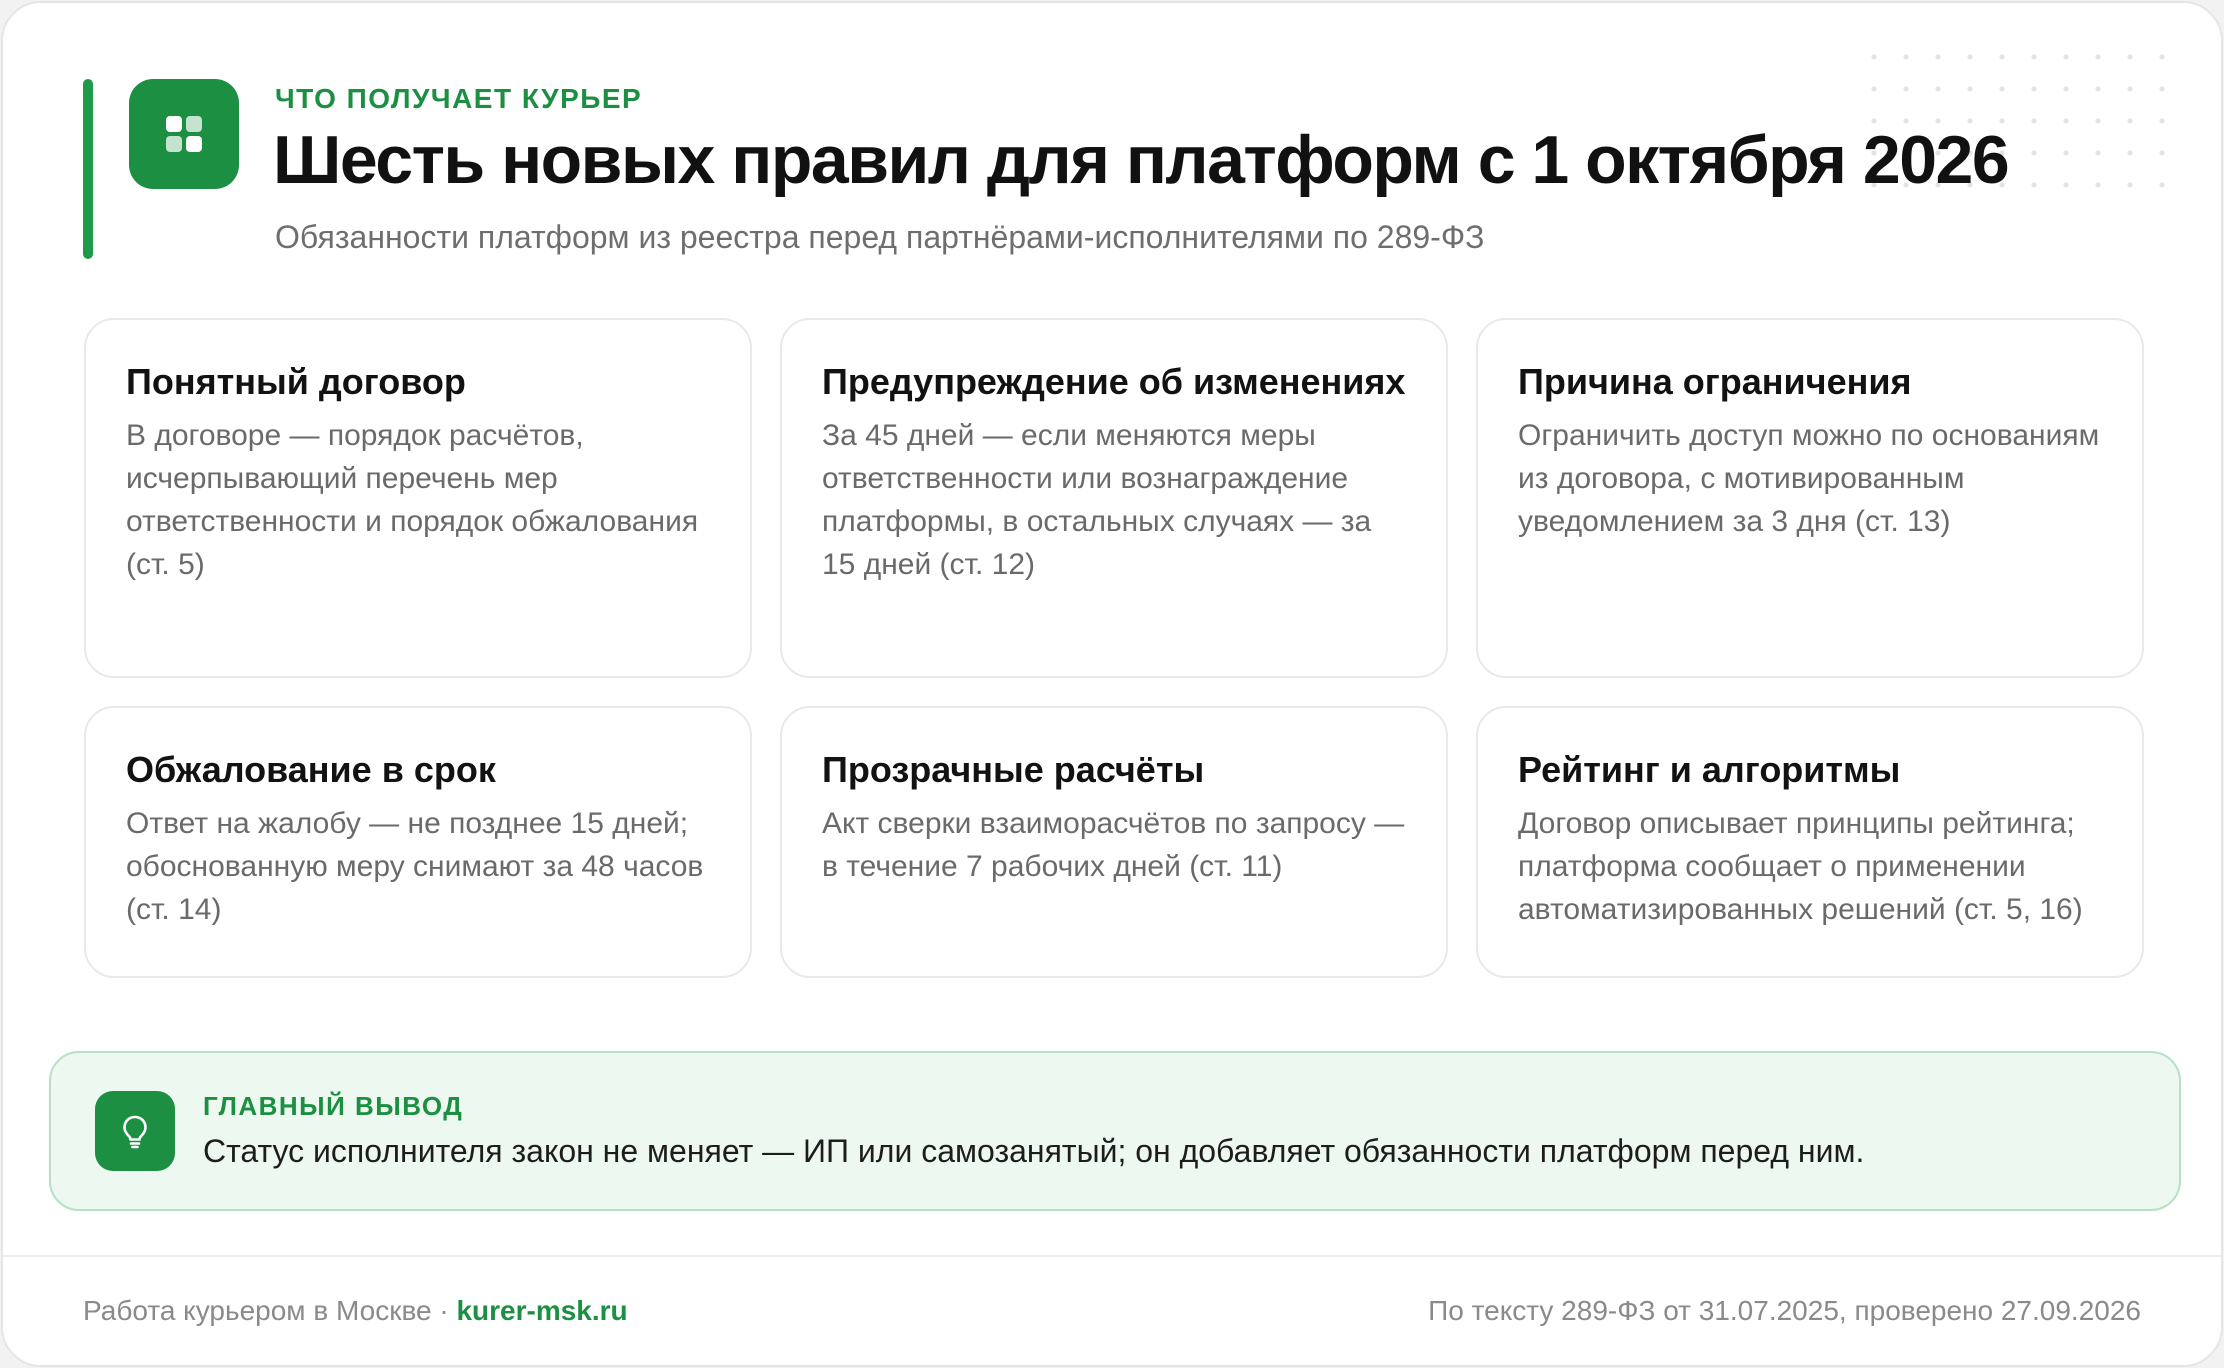 Image resolution: width=2224 pixels, height=1368 pixels. What do you see at coordinates (541, 1310) in the screenshot?
I see `footer-site-link: kurer-msk.ru` at bounding box center [541, 1310].